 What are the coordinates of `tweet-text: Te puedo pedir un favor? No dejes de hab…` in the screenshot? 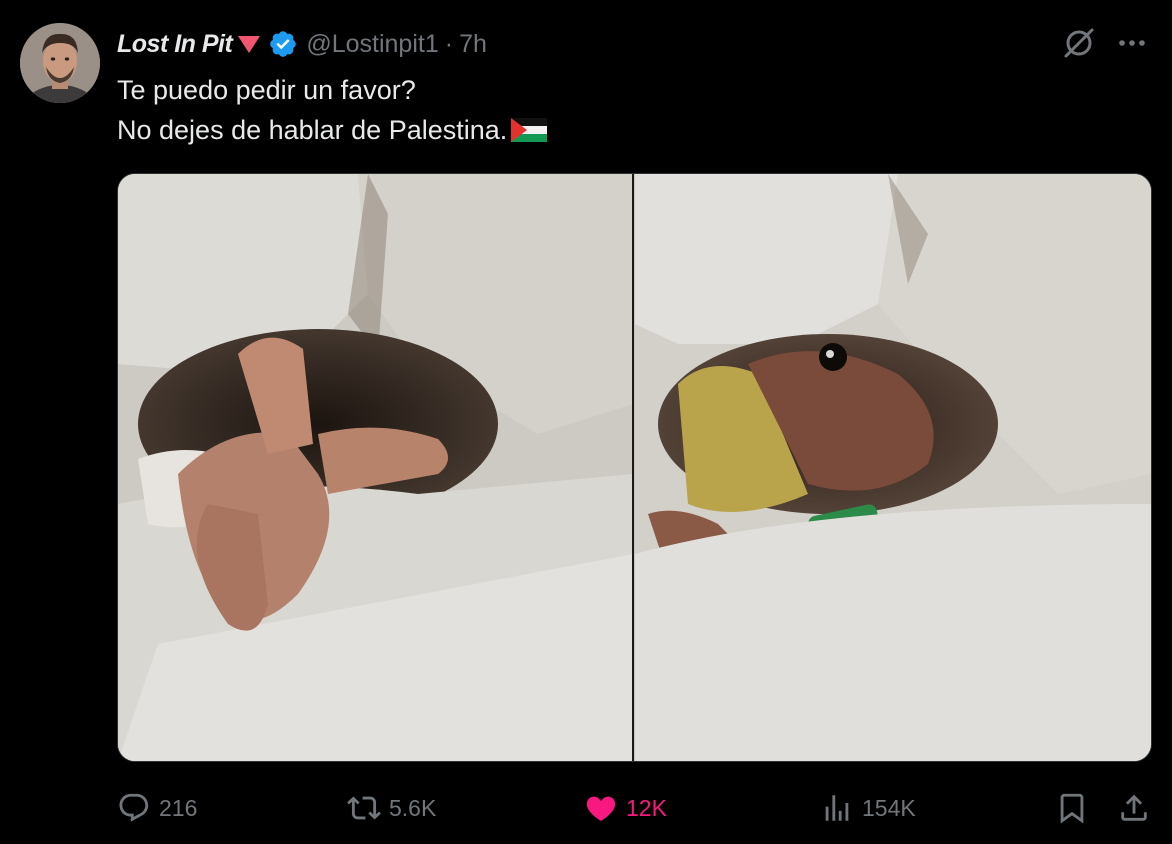 It's located at (617, 110).